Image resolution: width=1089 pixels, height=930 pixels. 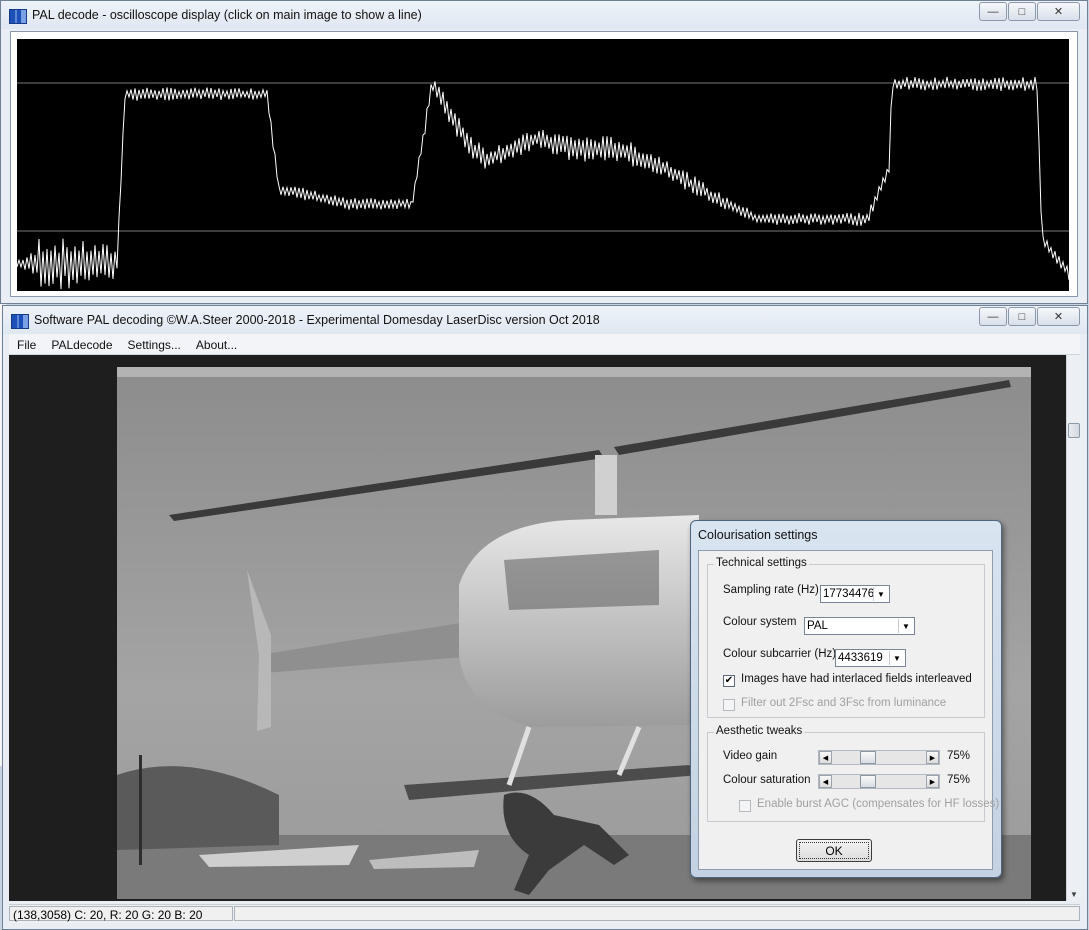 What do you see at coordinates (844, 703) in the screenshot?
I see `filter-label: Filter out 2Fsc and 3Fsc from luminance` at bounding box center [844, 703].